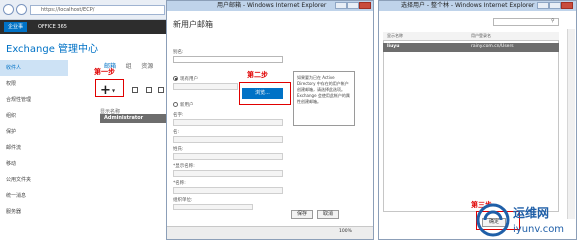 This screenshot has height=242, width=577. Describe the element at coordinates (149, 90) in the screenshot. I see `delete-icon` at that location.